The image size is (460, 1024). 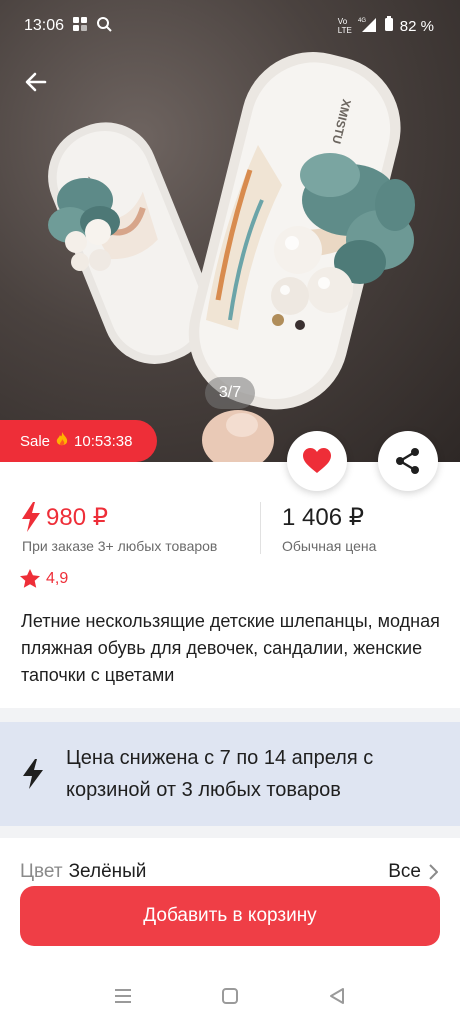 What do you see at coordinates (230, 26) in the screenshot?
I see `status-bar: 13:06 Vo LTE 4G 82 %` at bounding box center [230, 26].